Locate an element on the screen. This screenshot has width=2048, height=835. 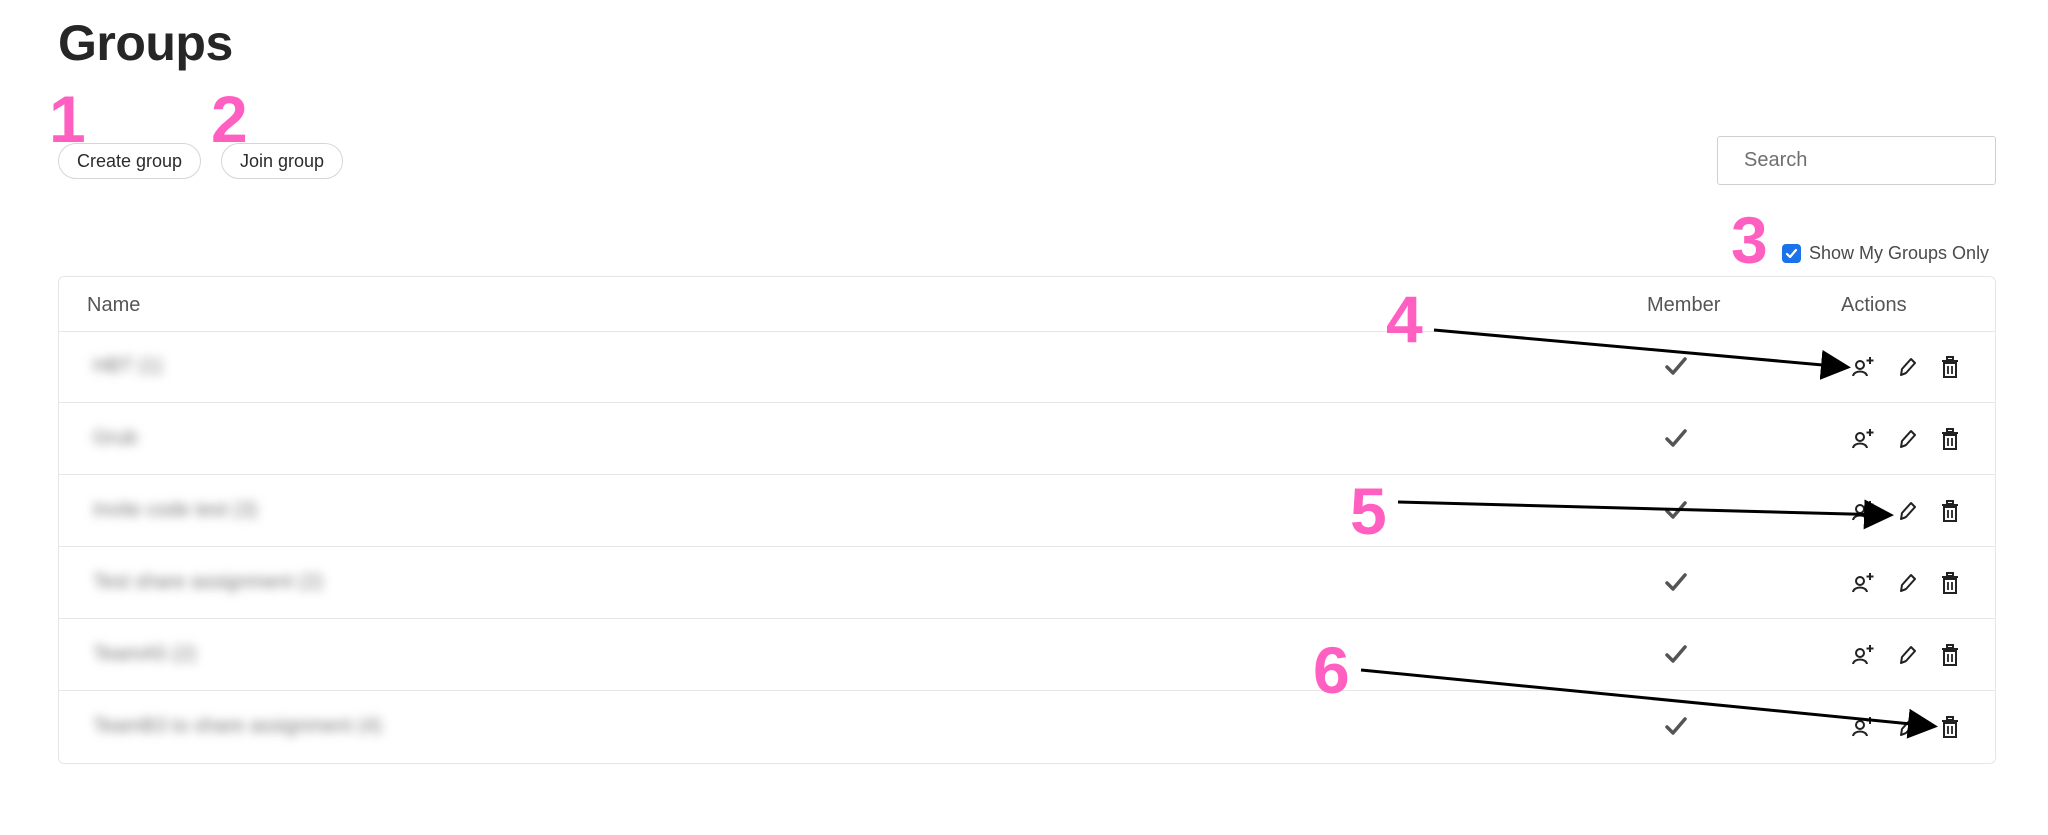
annotation-label-5: 5 is located at coordinates (1368, 511).